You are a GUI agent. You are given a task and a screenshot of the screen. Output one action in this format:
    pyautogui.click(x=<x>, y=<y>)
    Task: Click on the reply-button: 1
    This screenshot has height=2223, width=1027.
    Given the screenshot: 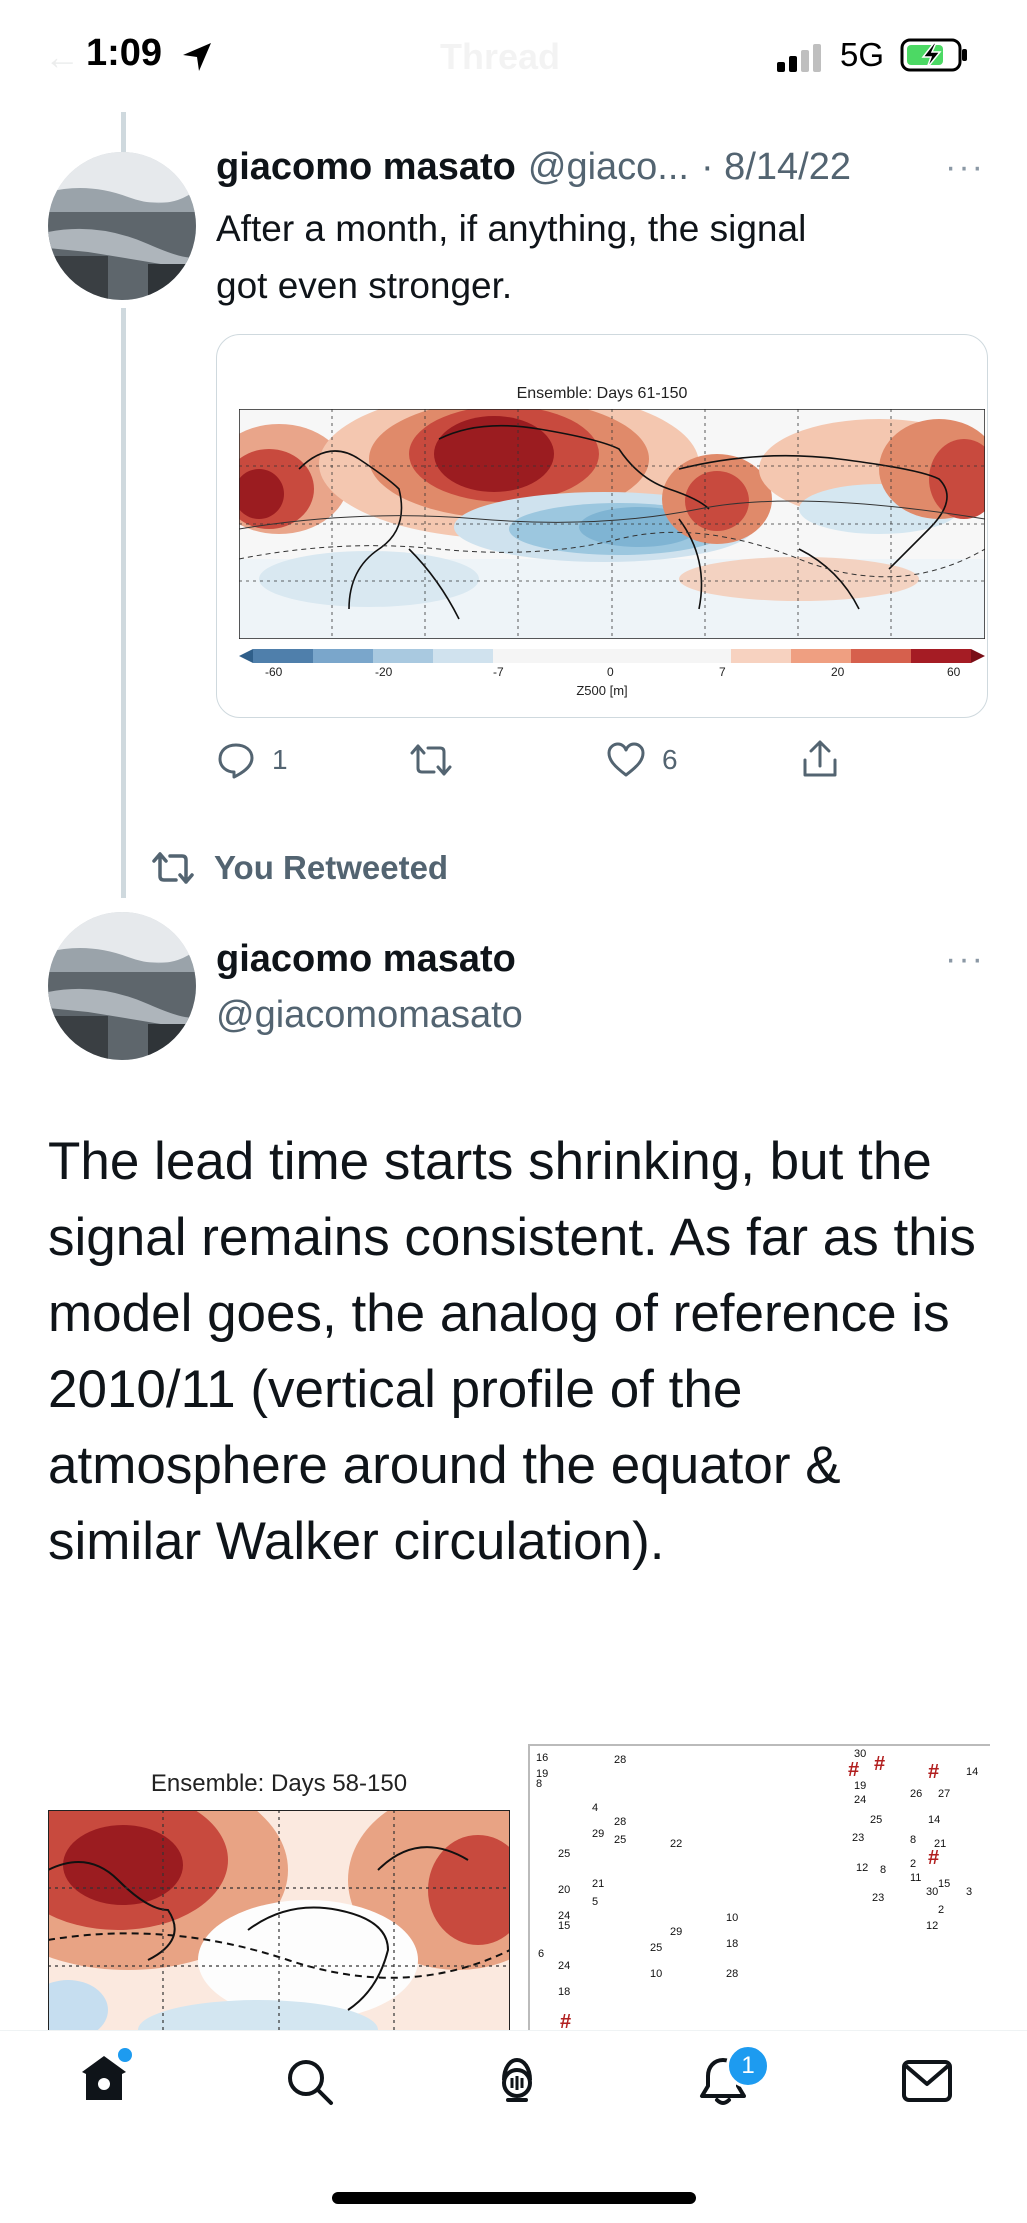 What is the action you would take?
    pyautogui.click(x=252, y=760)
    